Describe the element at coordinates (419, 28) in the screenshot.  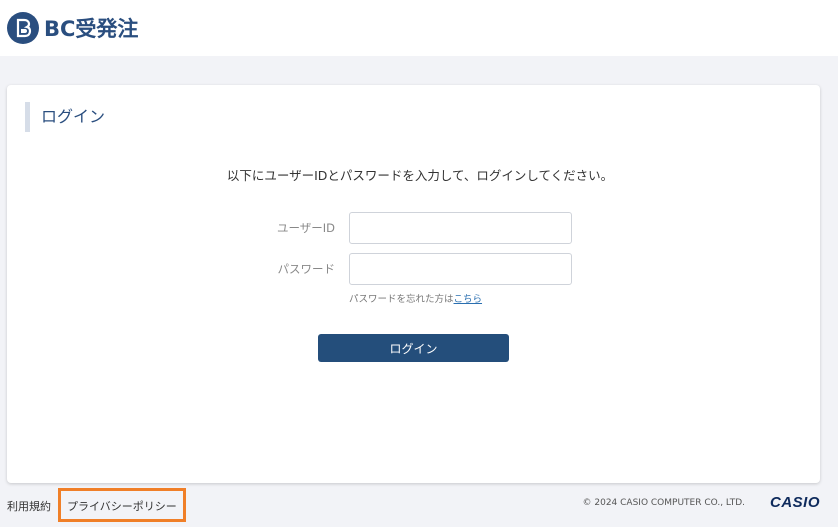
I see `app-header: BC受発注` at that location.